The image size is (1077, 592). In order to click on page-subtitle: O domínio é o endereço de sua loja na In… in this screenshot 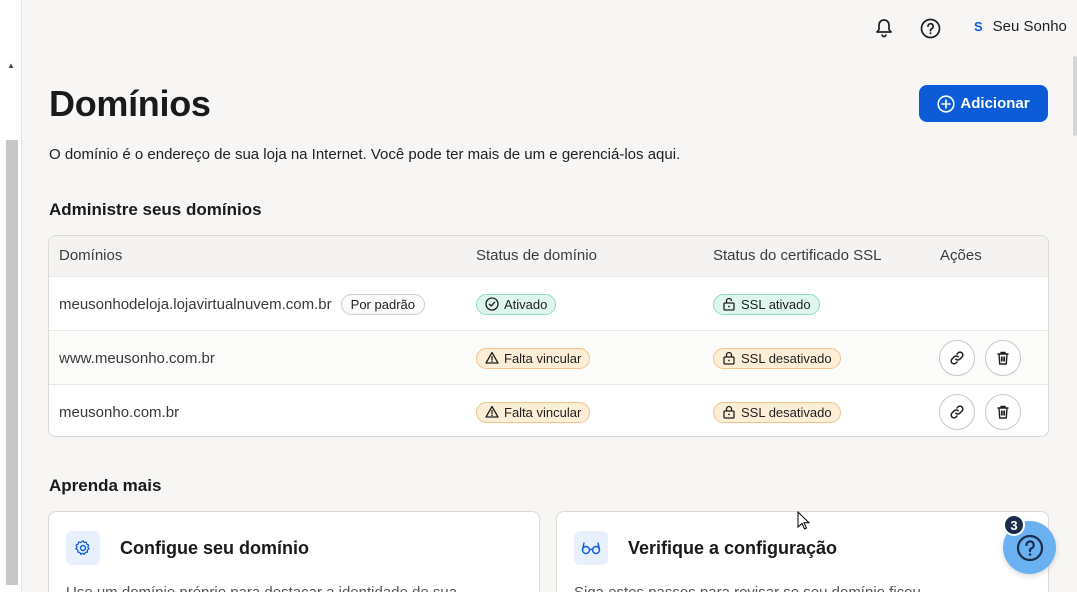, I will do `click(365, 154)`.